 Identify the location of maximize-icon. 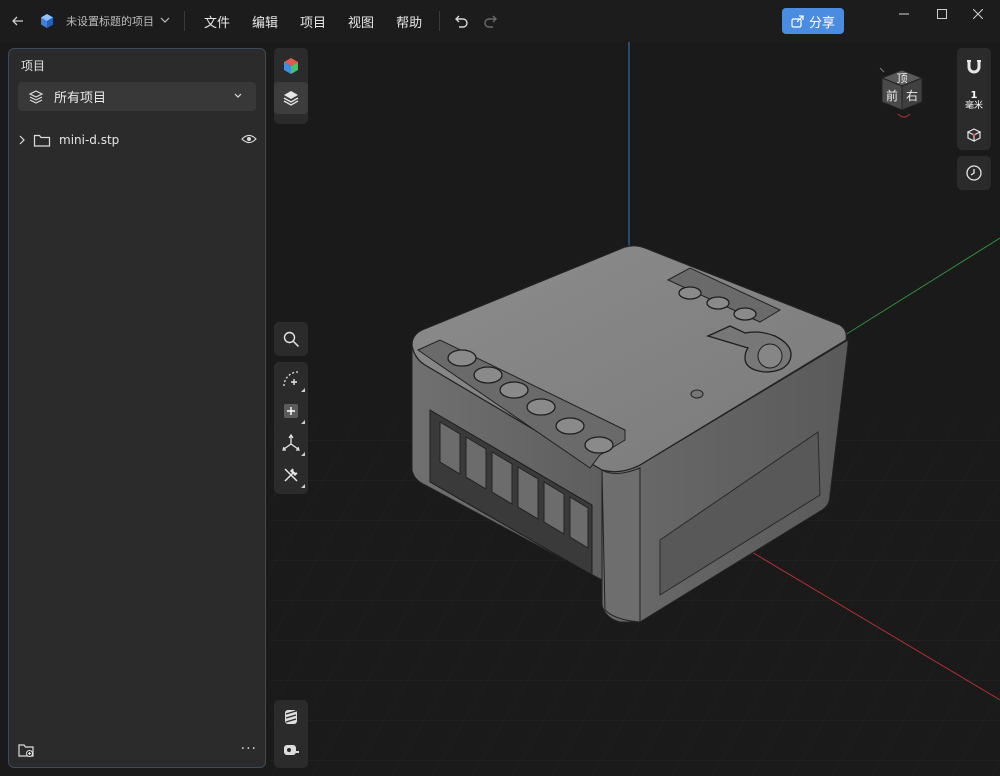
(942, 14).